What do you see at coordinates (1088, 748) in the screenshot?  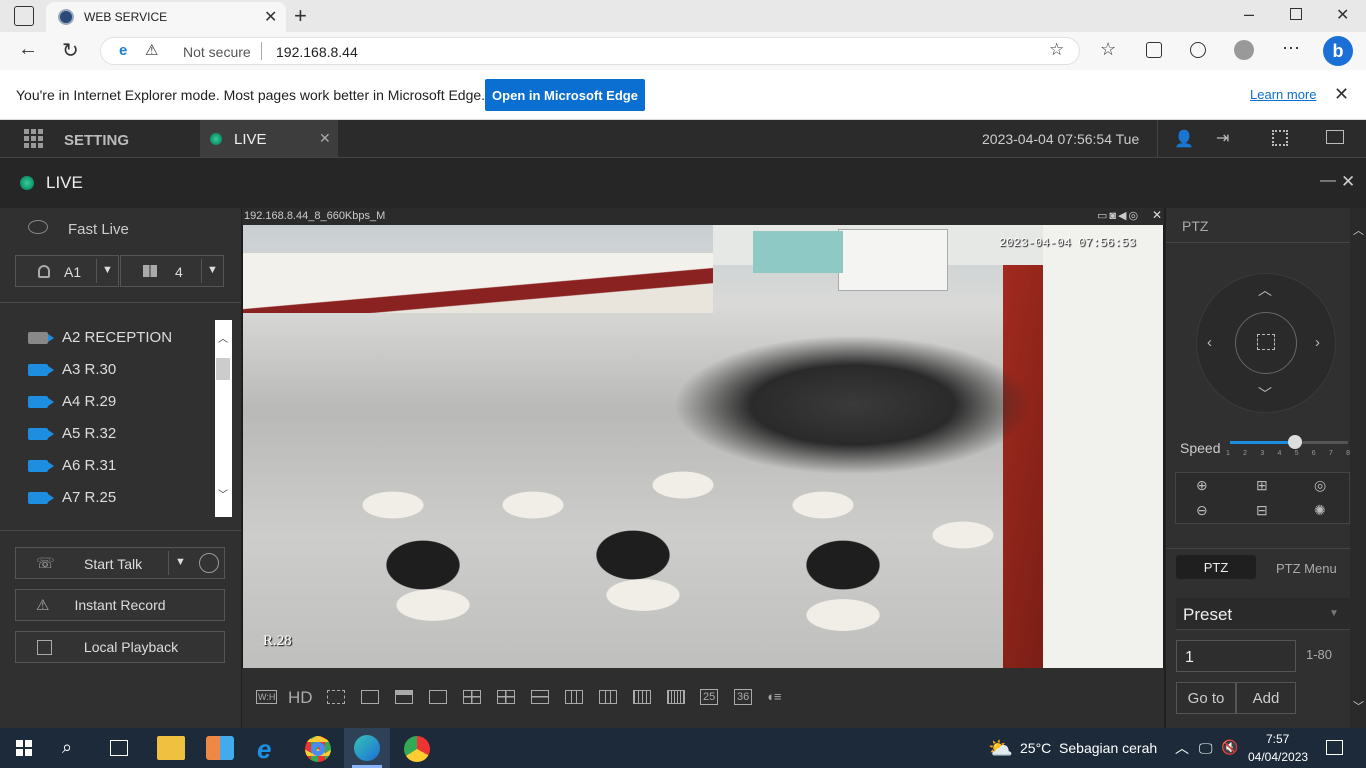 I see `weather-text: 25°C Sebagian cerah` at bounding box center [1088, 748].